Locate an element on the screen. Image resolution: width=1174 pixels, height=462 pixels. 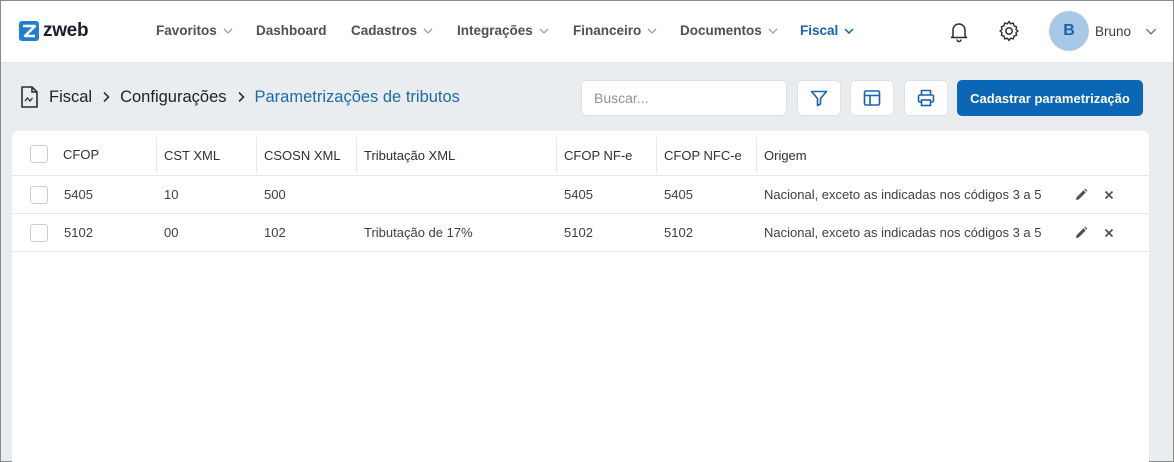
printer-icon is located at coordinates (926, 98).